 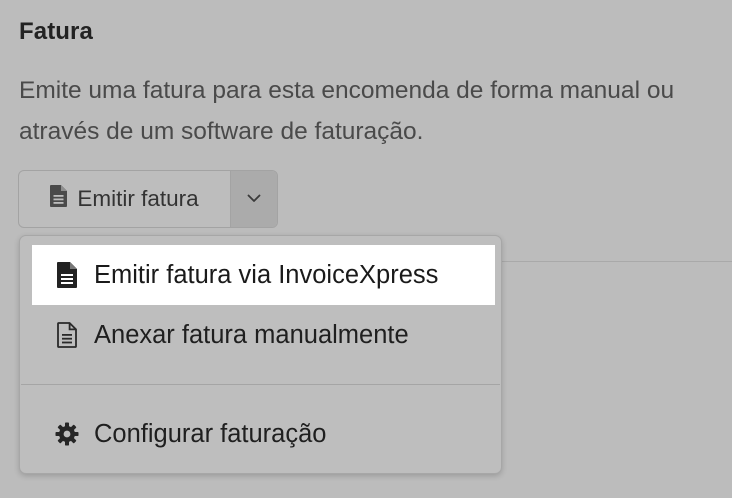 I want to click on chevron-down-icon, so click(x=254, y=199).